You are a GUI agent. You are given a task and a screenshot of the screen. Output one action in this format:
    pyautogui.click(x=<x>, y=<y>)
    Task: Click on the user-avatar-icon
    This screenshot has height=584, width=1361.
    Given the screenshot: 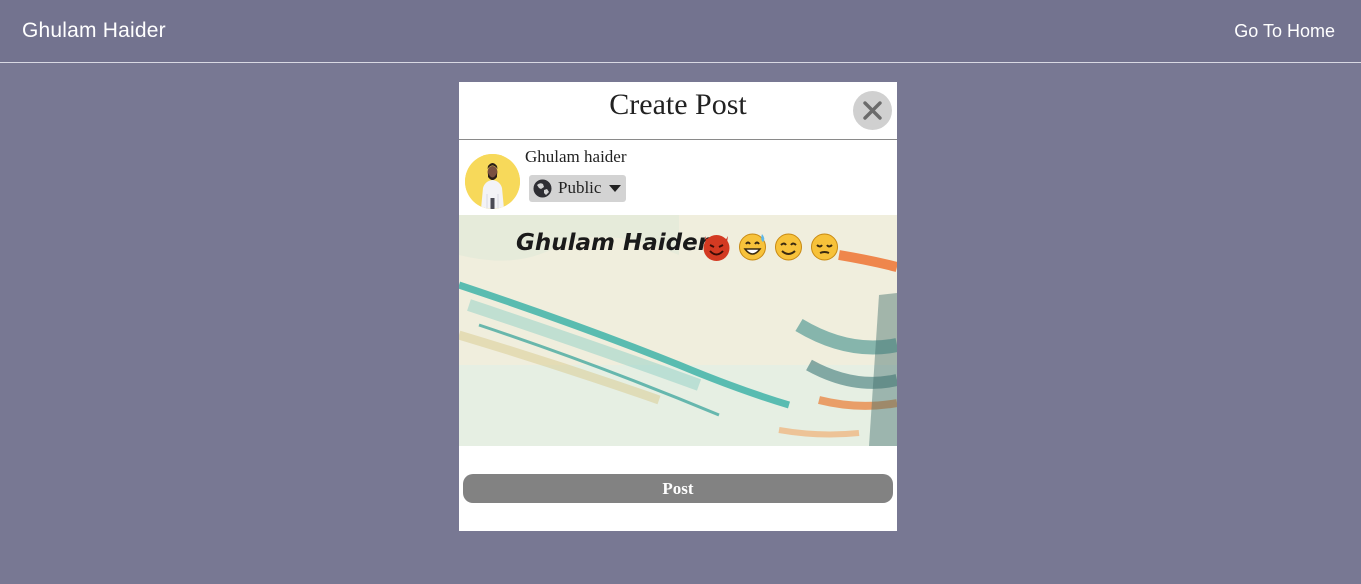 What is the action you would take?
    pyautogui.click(x=492, y=181)
    